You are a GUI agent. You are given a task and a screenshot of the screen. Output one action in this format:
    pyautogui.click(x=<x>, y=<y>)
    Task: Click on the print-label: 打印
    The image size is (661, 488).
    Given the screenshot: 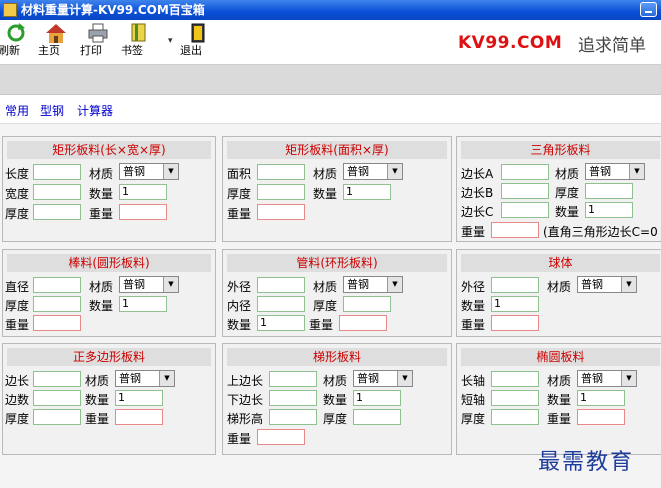 What is the action you would take?
    pyautogui.click(x=91, y=50)
    